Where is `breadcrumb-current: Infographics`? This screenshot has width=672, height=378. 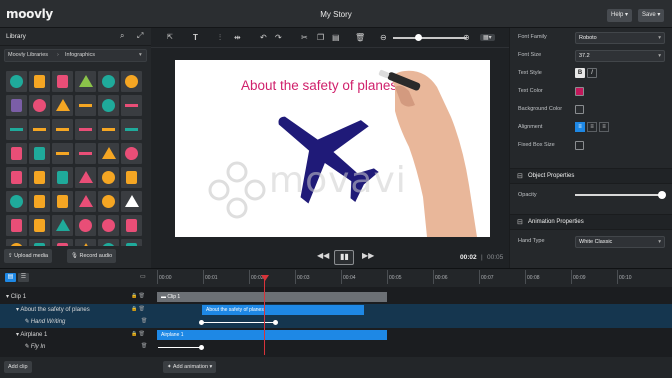 breadcrumb-current: Infographics is located at coordinates (80, 55).